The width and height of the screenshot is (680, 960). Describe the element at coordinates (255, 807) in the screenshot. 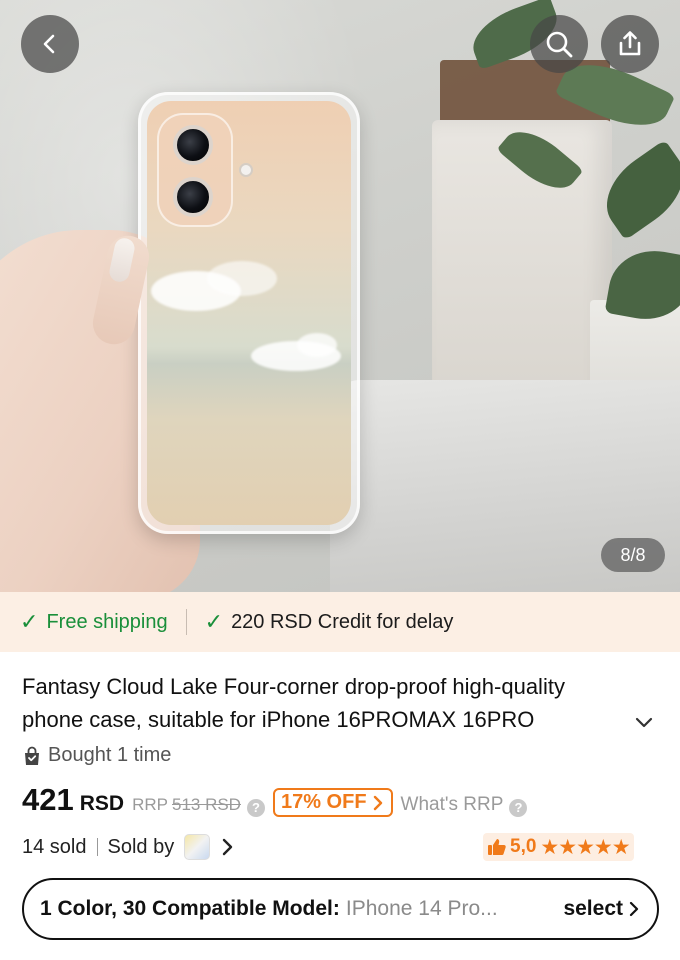

I see `rrp-help-icon: ?` at that location.